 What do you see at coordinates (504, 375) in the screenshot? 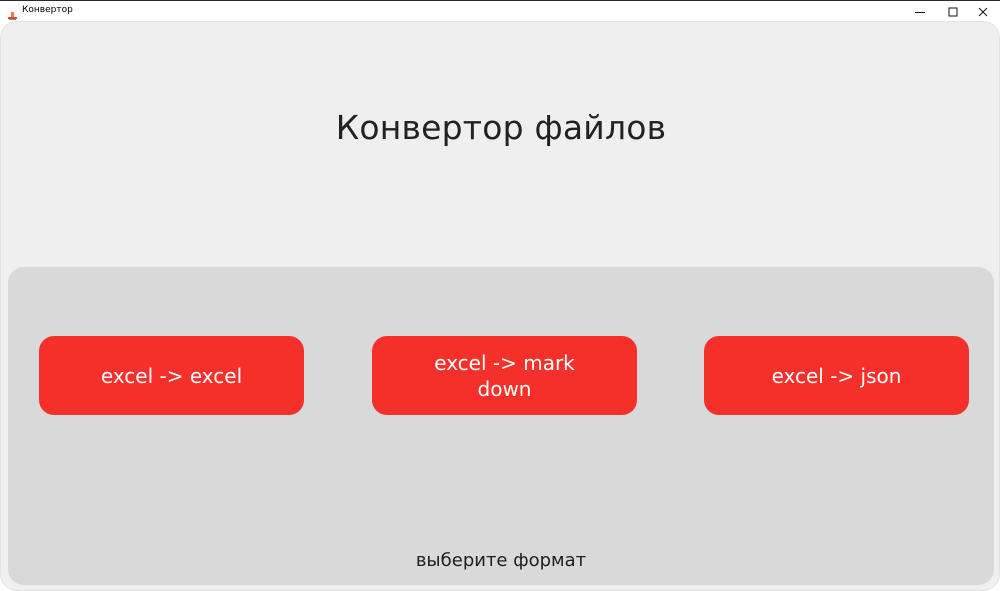
I see `excel-to-markdown-button: excel -> mark down` at bounding box center [504, 375].